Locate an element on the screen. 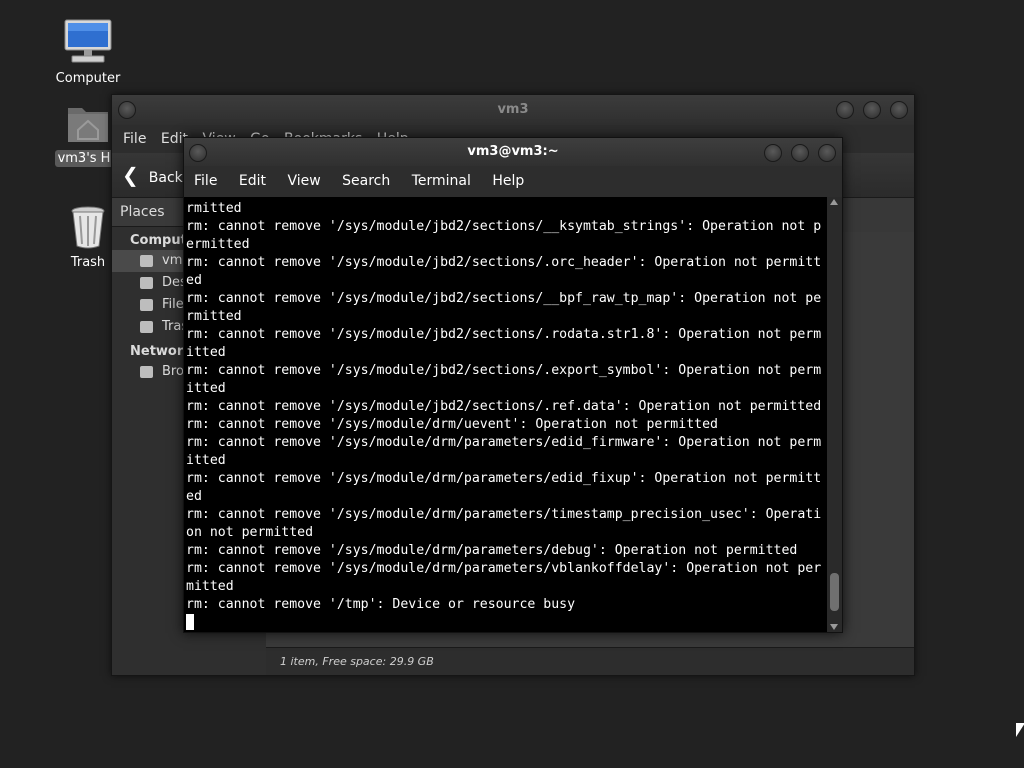  text-cursor is located at coordinates (190, 622).